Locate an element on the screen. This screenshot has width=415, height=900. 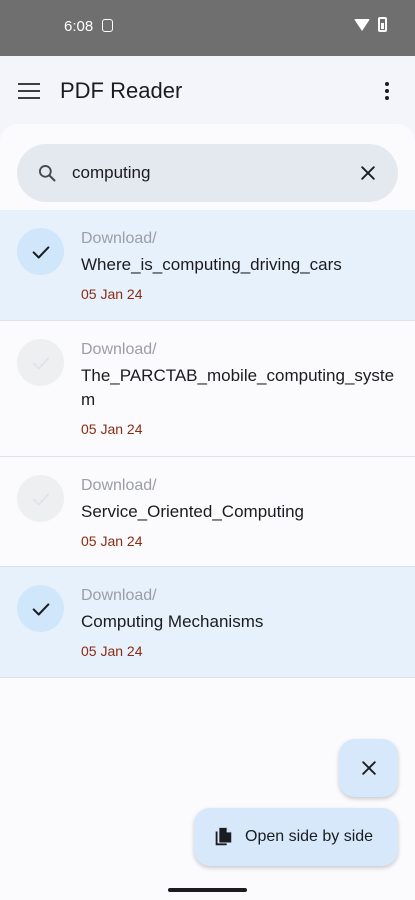
file-name: Computing Mechanisms is located at coordinates (172, 621).